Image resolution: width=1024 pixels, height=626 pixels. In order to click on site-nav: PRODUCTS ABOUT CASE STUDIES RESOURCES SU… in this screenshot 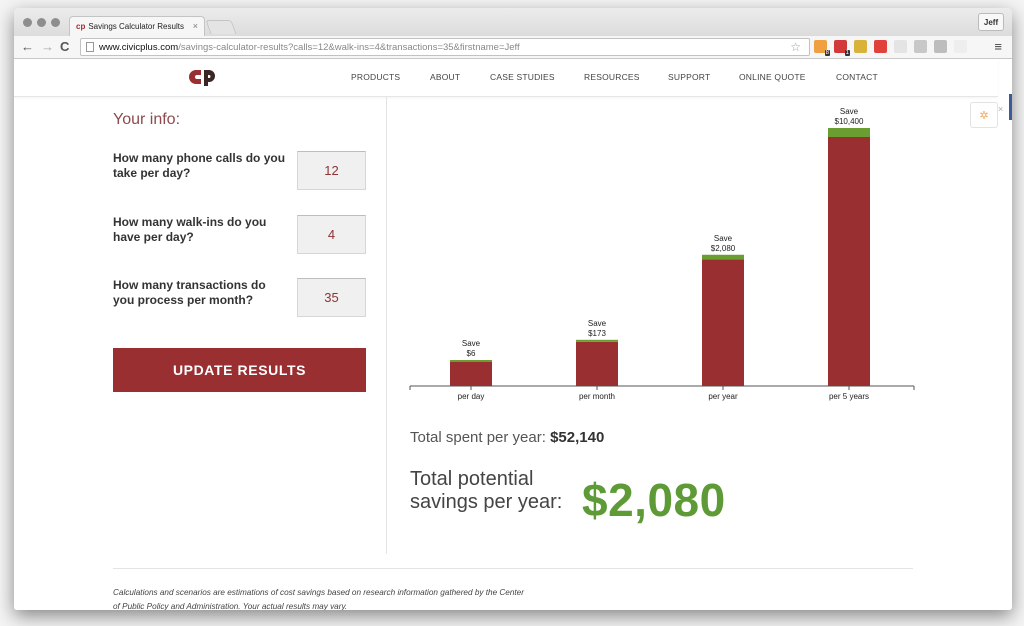, I will do `click(506, 78)`.